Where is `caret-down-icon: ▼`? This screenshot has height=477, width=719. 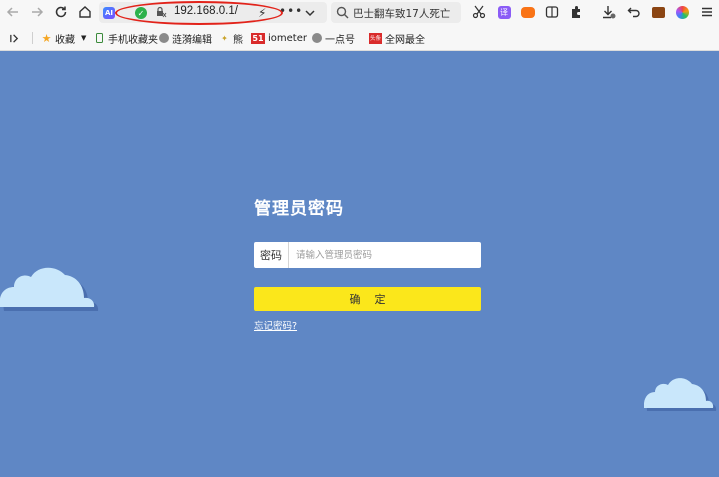 caret-down-icon: ▼ is located at coordinates (84, 38).